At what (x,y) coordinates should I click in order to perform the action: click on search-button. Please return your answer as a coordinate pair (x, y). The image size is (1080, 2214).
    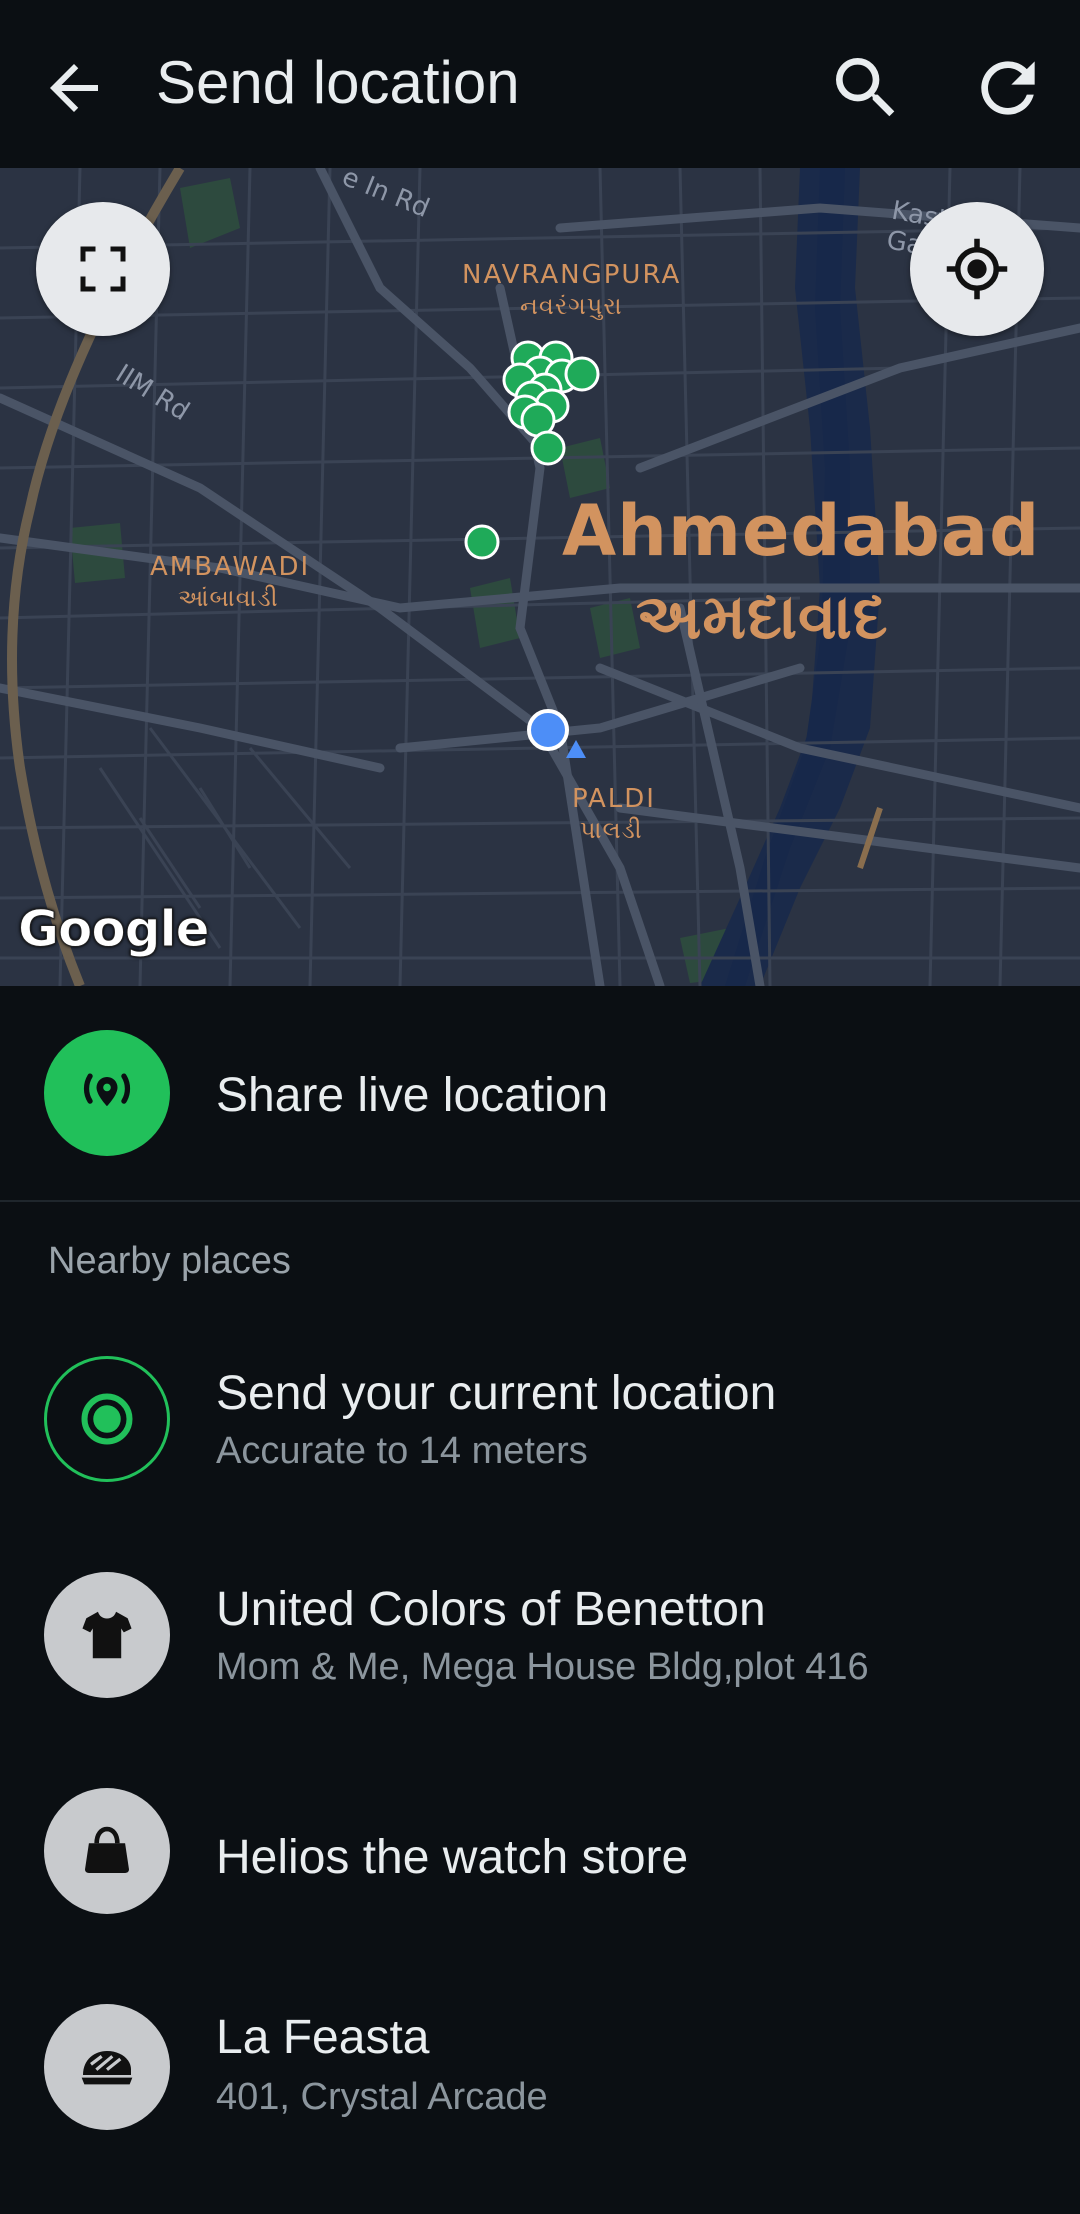
    Looking at the image, I should click on (866, 88).